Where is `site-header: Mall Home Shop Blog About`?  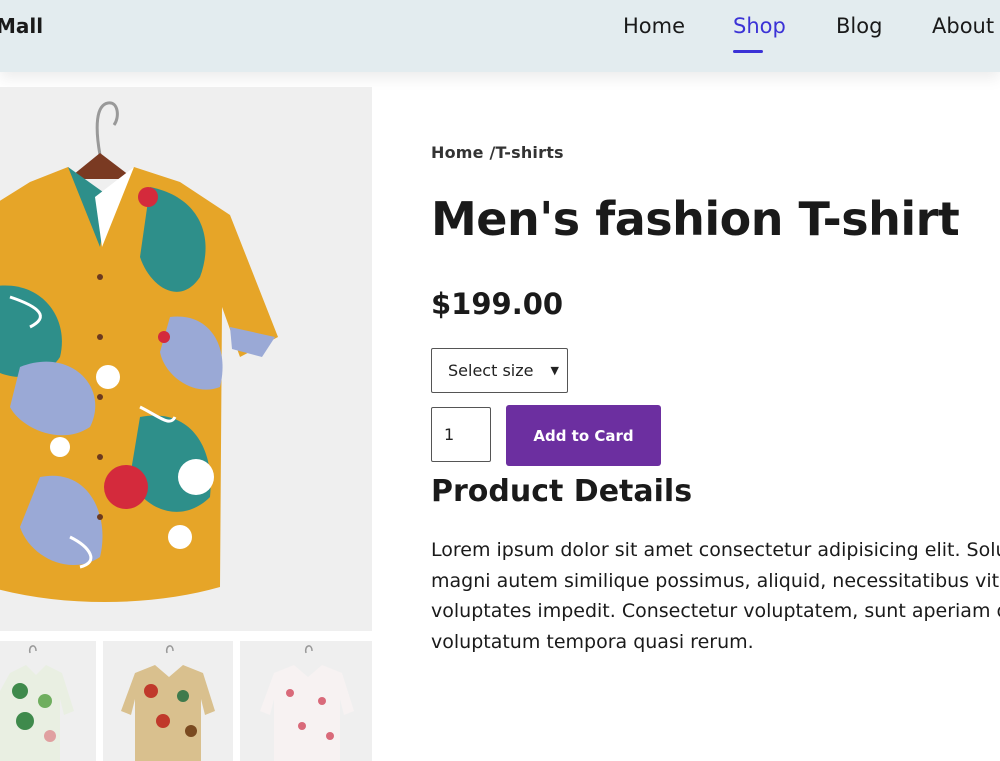 site-header: Mall Home Shop Blog About is located at coordinates (500, 36).